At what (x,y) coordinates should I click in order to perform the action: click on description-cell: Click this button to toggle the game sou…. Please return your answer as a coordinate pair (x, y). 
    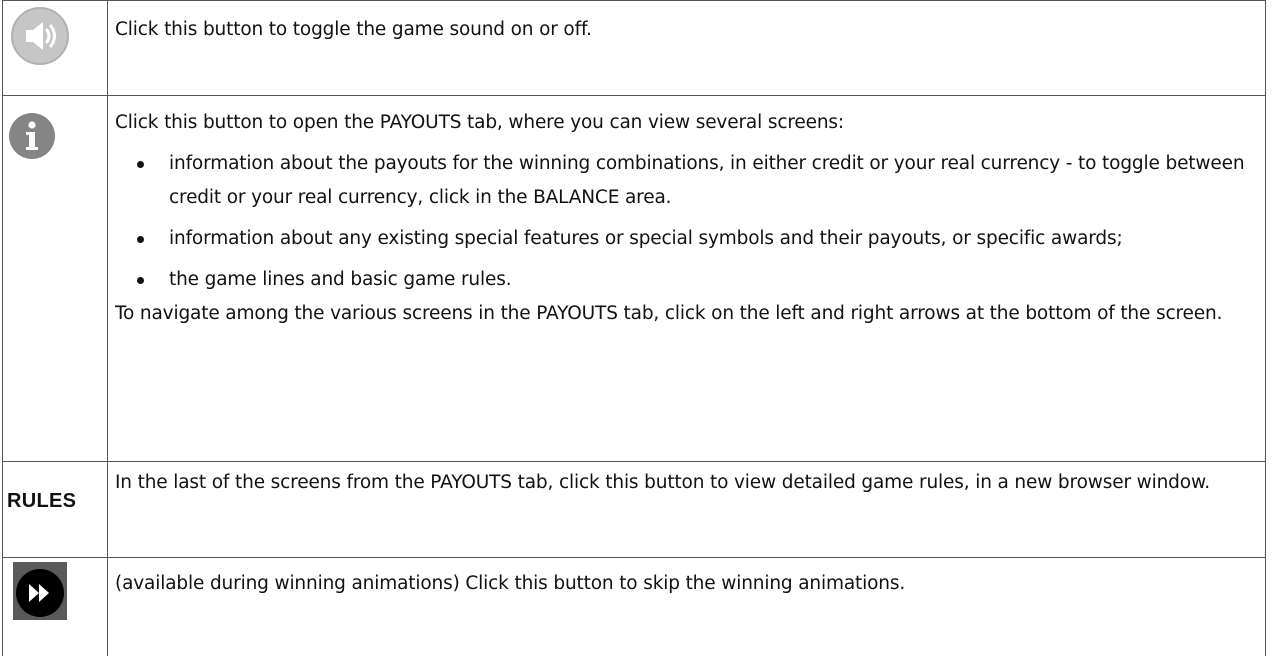
    Looking at the image, I should click on (687, 48).